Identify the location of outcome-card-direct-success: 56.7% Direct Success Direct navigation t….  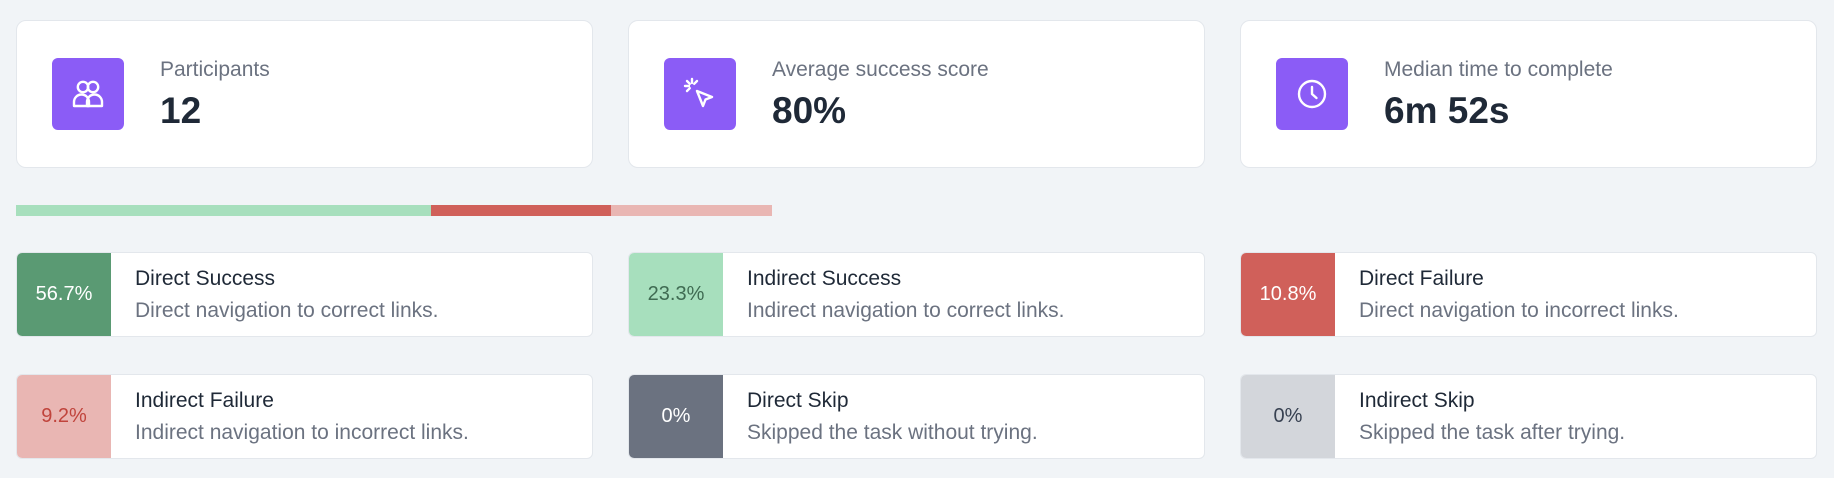
(304, 294).